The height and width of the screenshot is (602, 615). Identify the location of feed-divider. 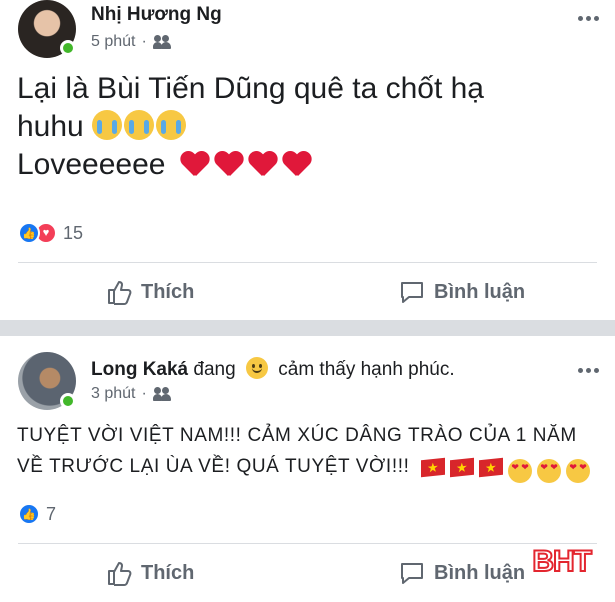
(307, 328).